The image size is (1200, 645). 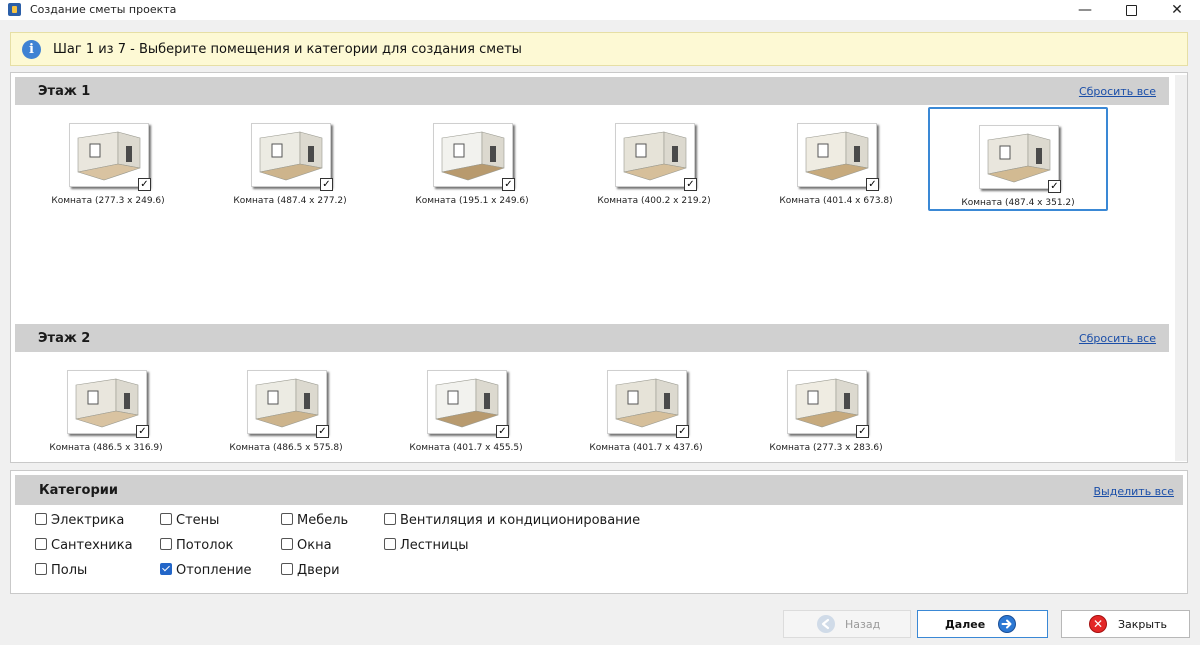 What do you see at coordinates (103, 9) in the screenshot?
I see `window-title: Создание сметы проекта` at bounding box center [103, 9].